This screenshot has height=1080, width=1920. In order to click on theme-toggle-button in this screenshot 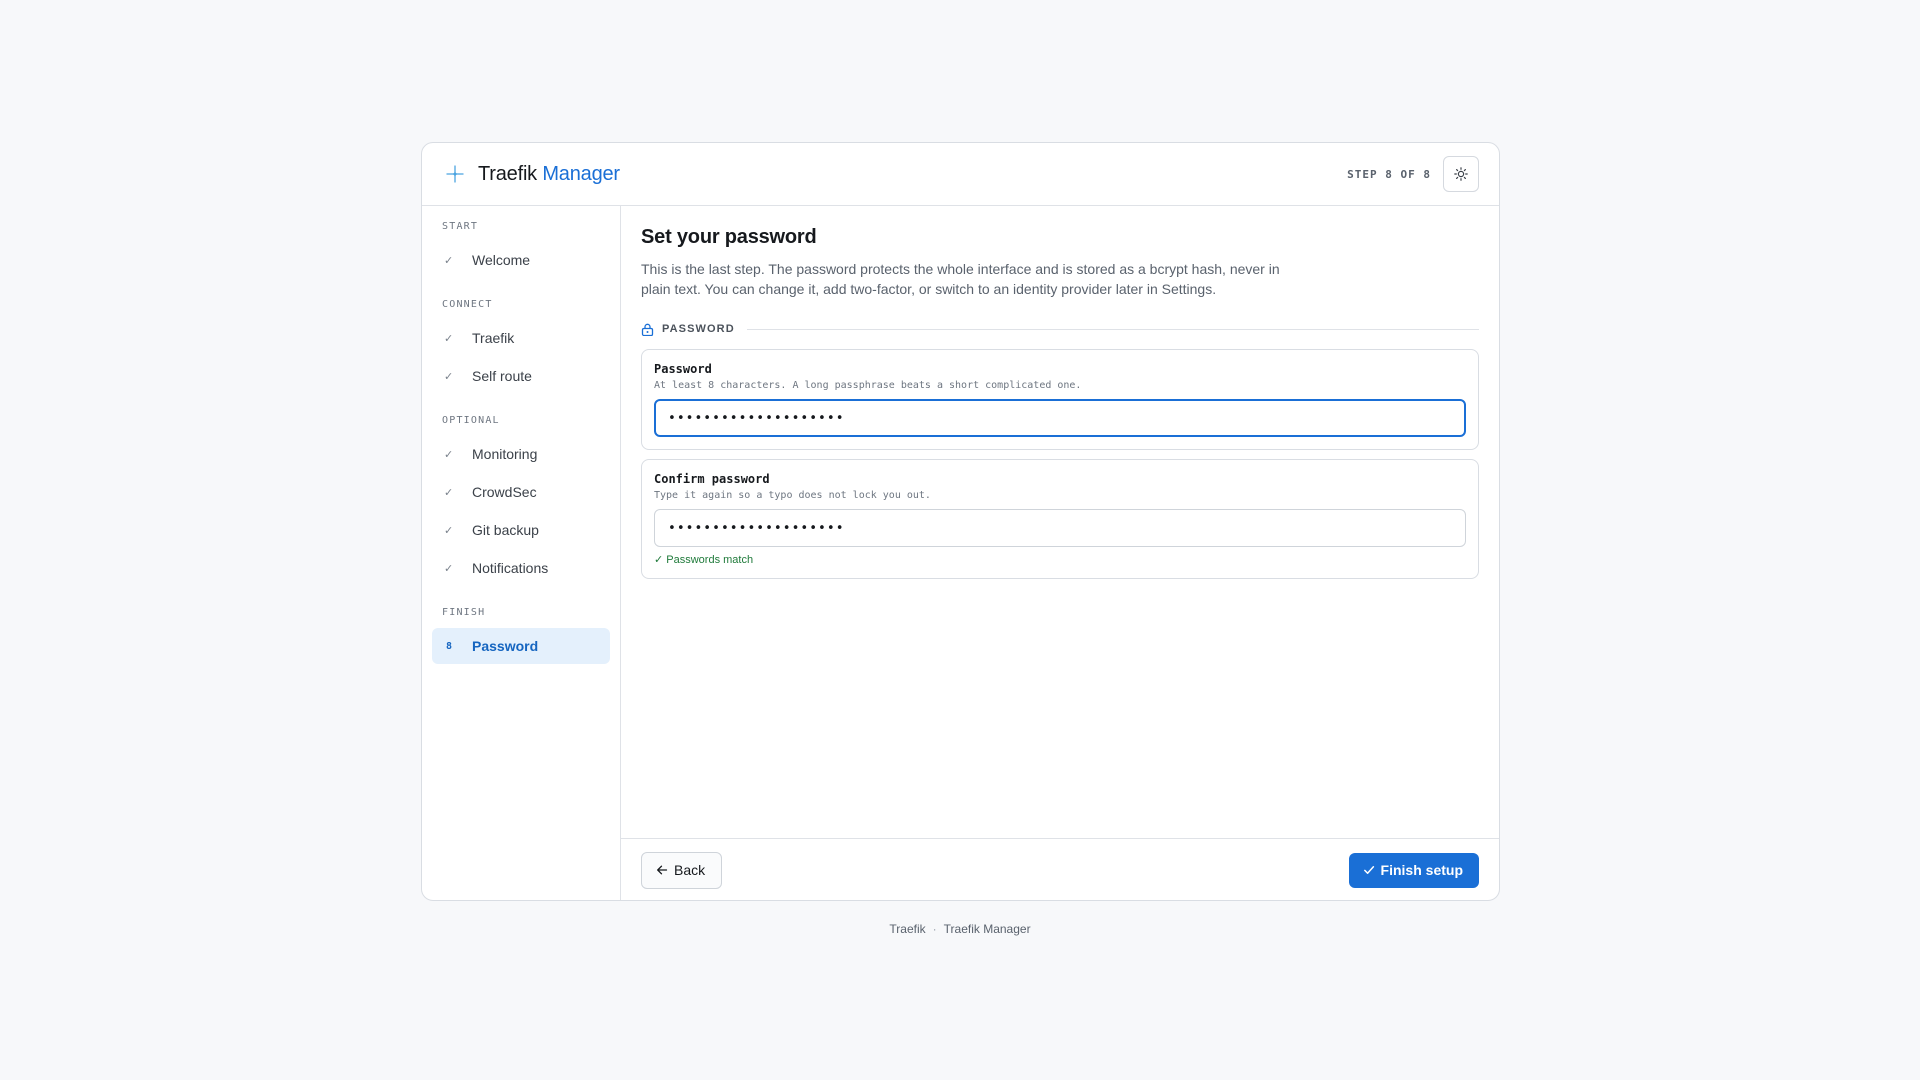, I will do `click(1461, 174)`.